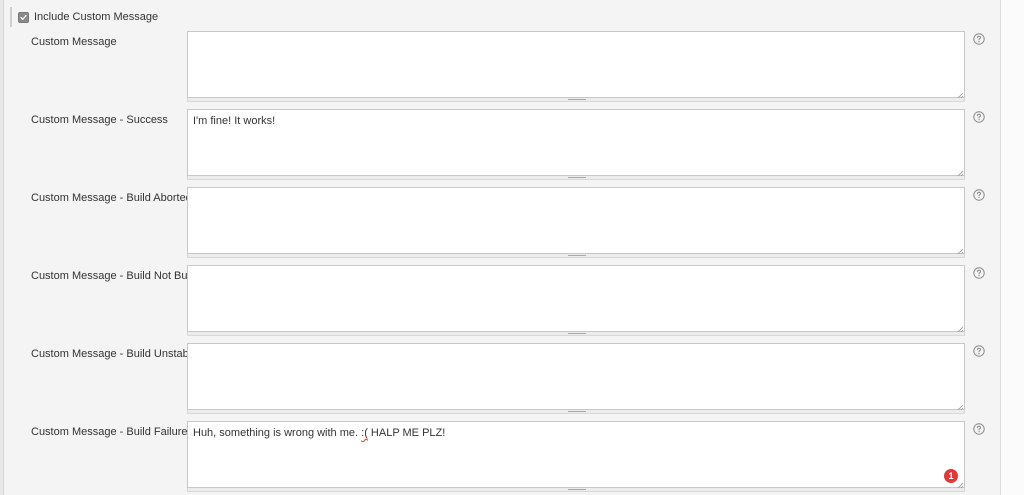 The image size is (1024, 495). What do you see at coordinates (99, 120) in the screenshot?
I see `field-label: Custom Message - Success` at bounding box center [99, 120].